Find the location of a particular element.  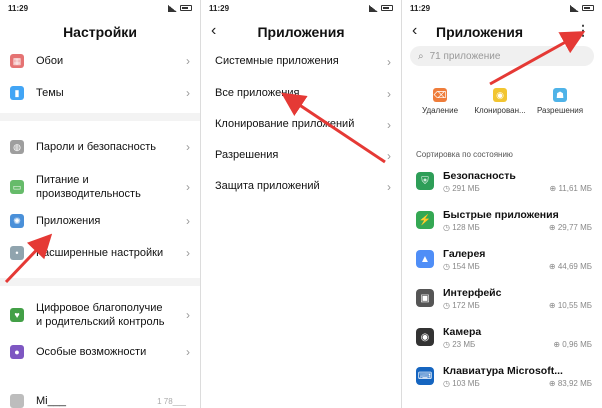

quick-action-button: ⌫ Удаление is located at coordinates (440, 101).